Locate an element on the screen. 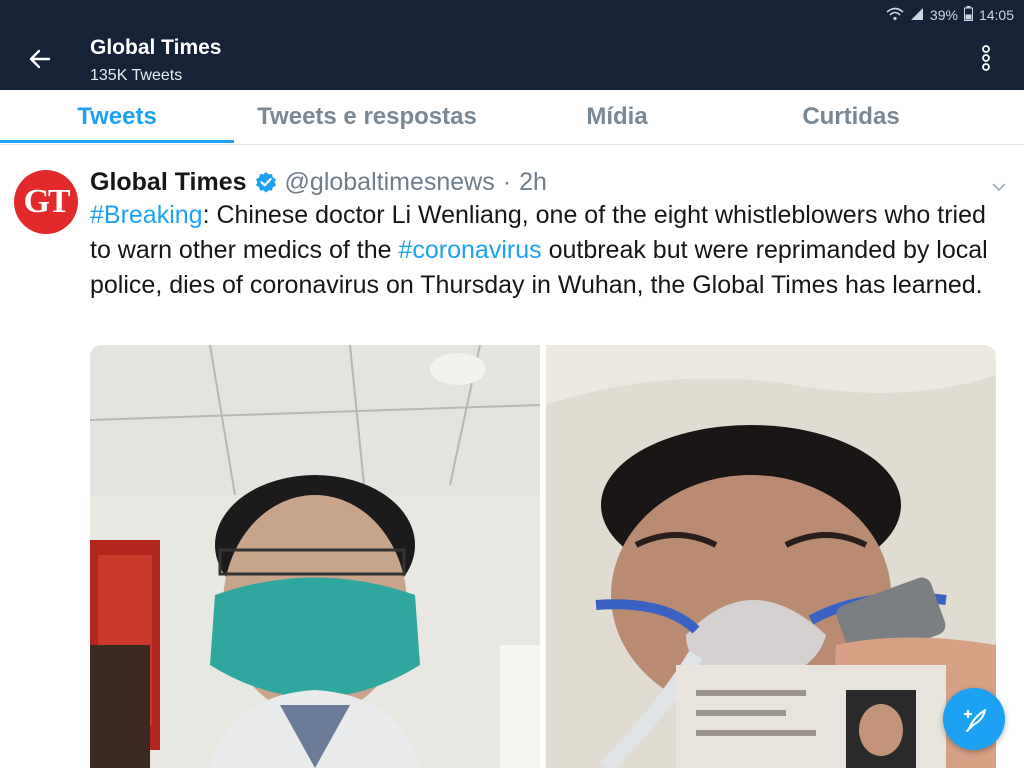  avatar: GT is located at coordinates (46, 202).